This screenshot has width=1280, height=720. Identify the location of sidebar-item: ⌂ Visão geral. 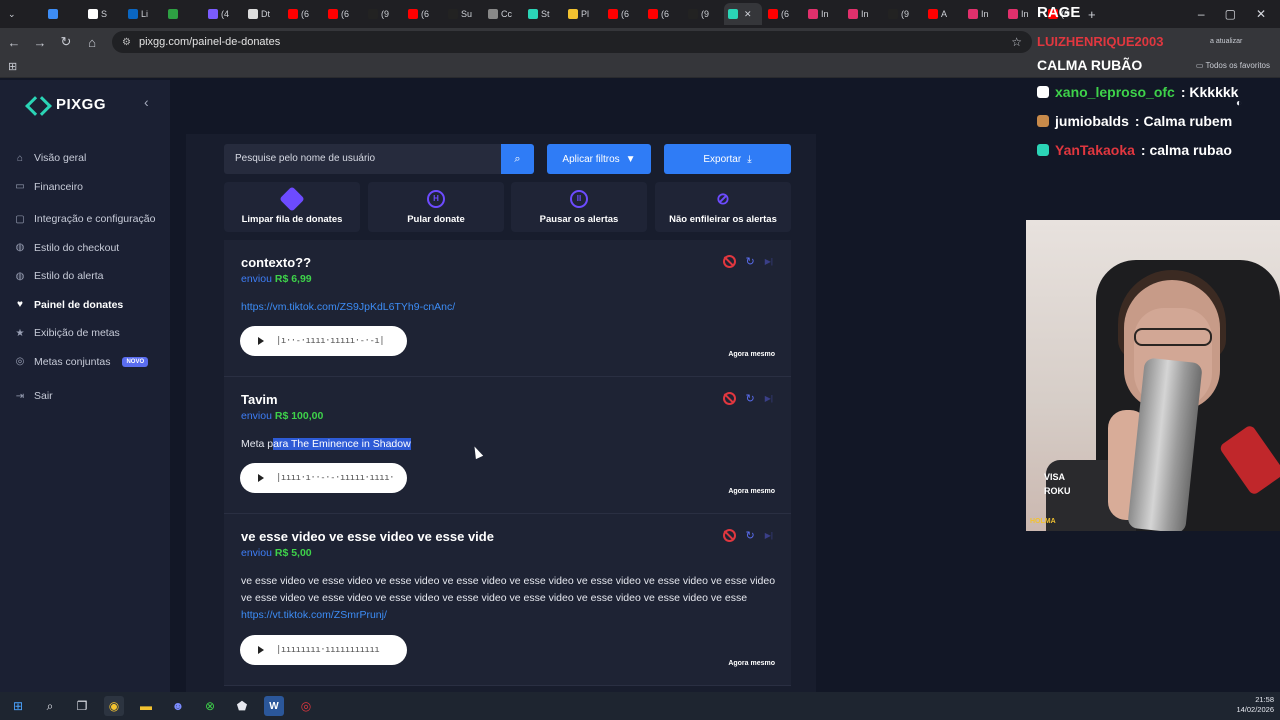
(92, 158).